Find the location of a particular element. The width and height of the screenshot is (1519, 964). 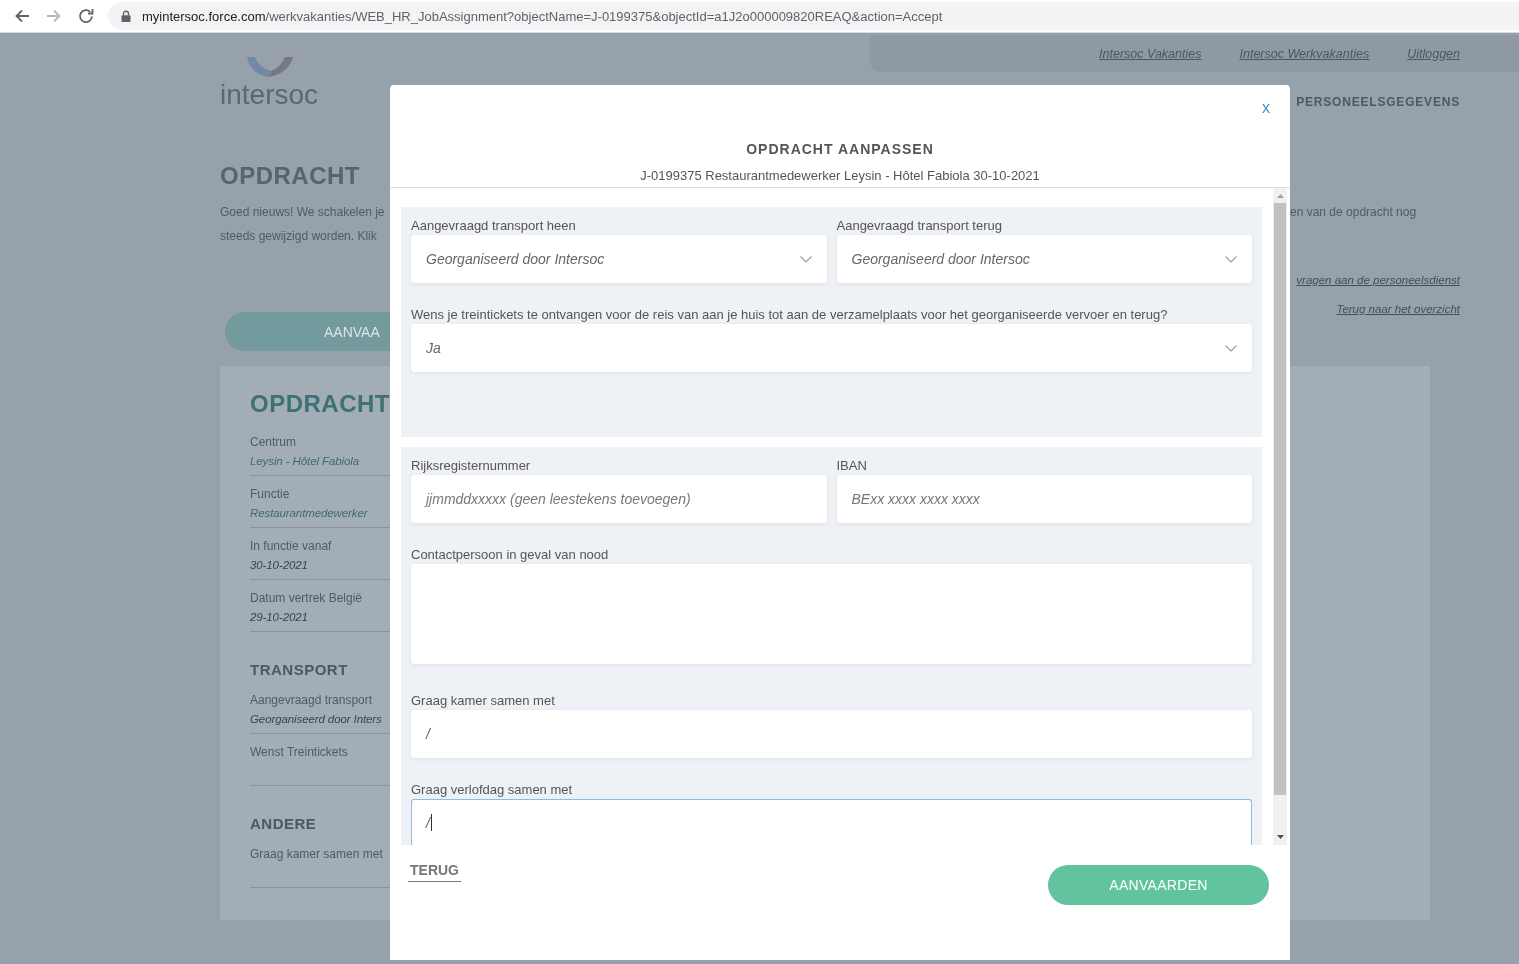

accept-button: AANVAA is located at coordinates (307, 331).